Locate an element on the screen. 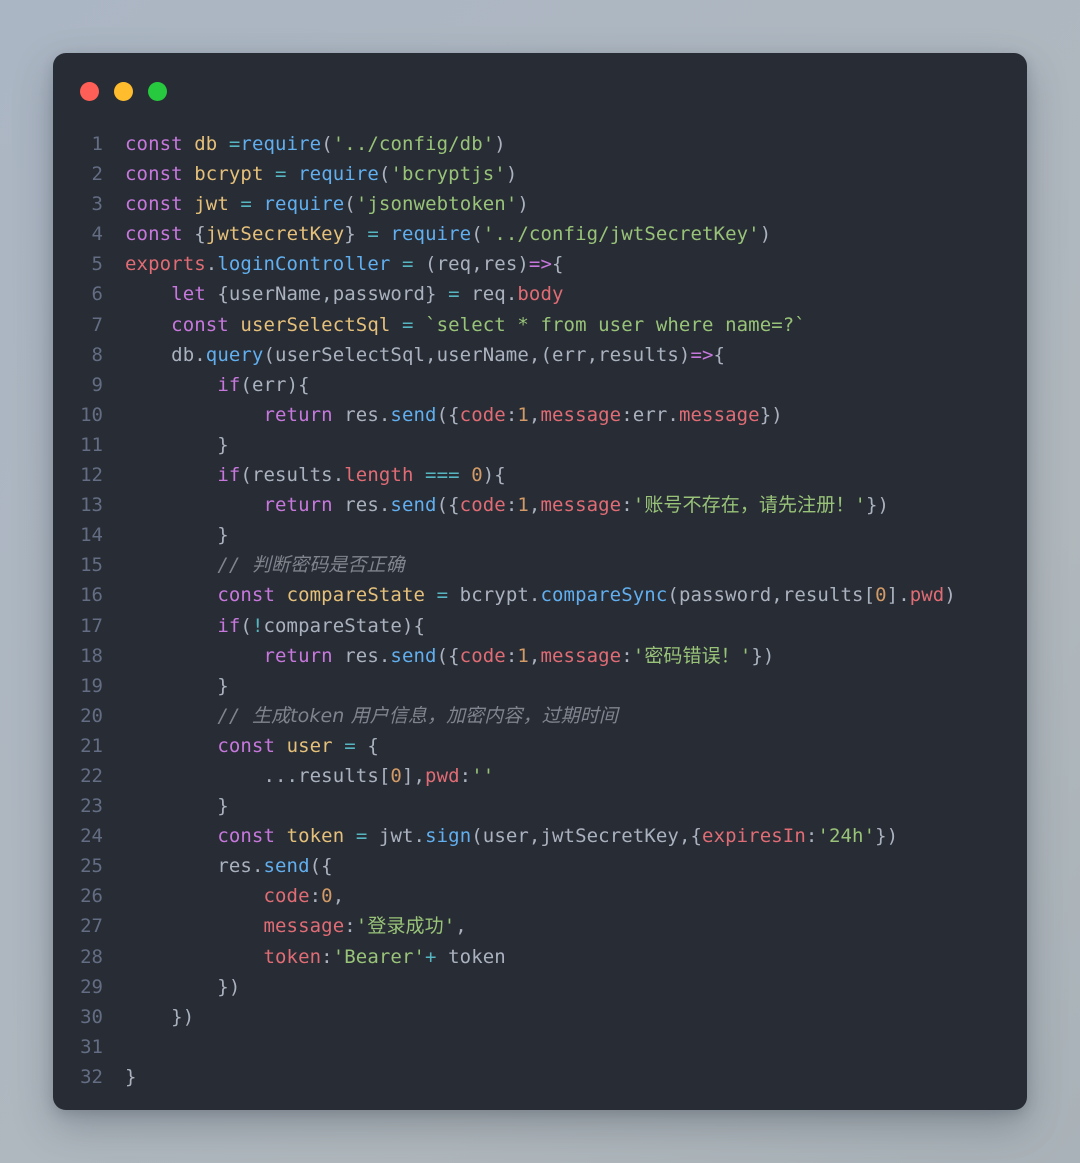 This screenshot has width=1080, height=1163. code-line: 31 is located at coordinates (540, 1047).